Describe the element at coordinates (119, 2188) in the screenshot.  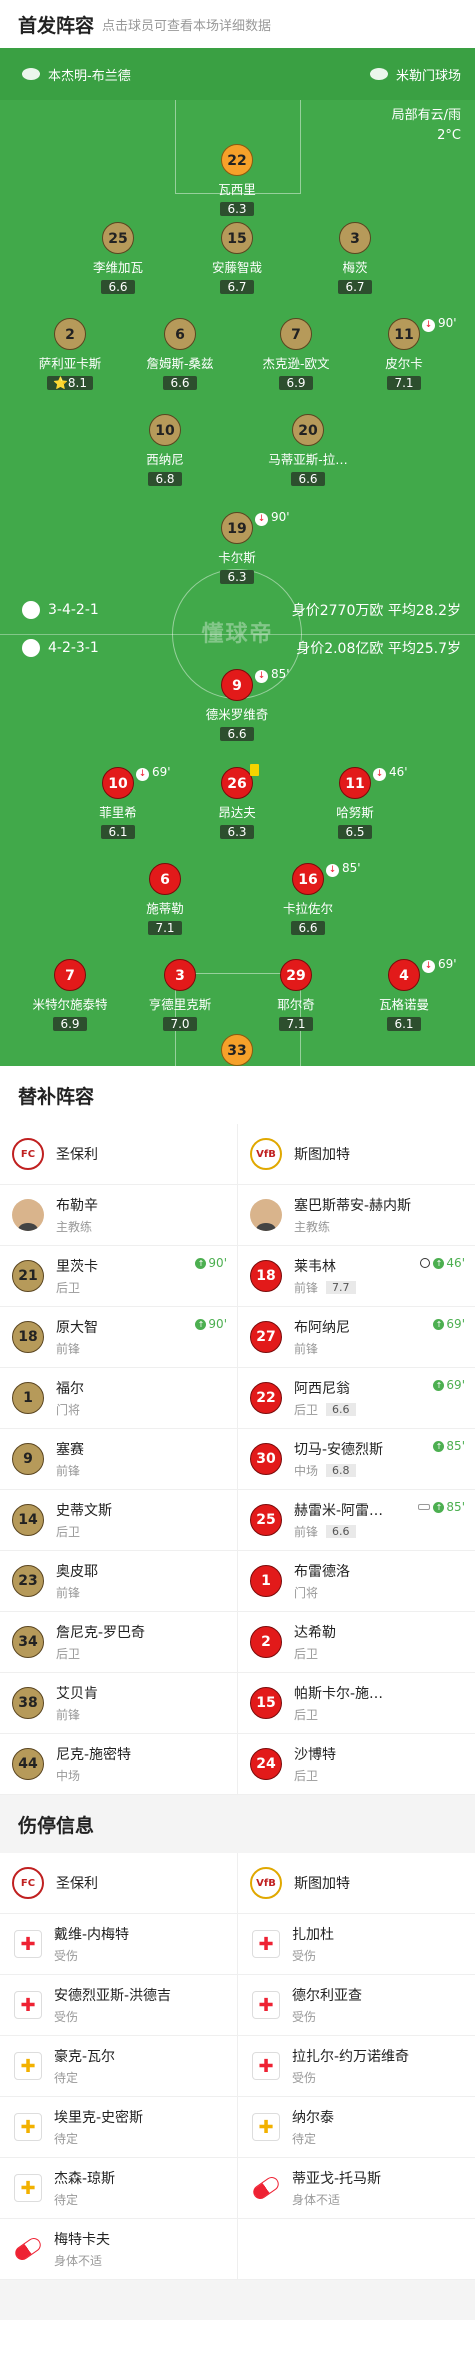
I see `injured-player: ✚ 杰森-琼斯 待定` at that location.